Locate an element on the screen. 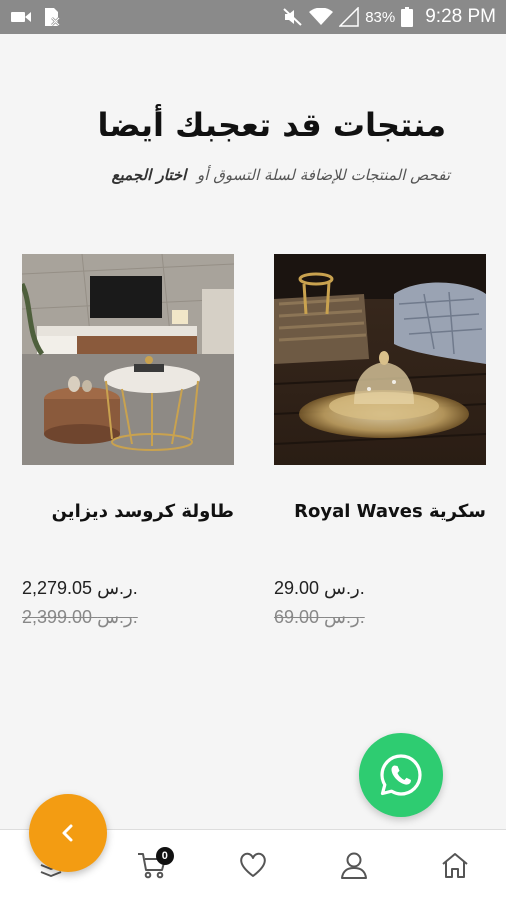  heart-icon is located at coordinates (253, 865).